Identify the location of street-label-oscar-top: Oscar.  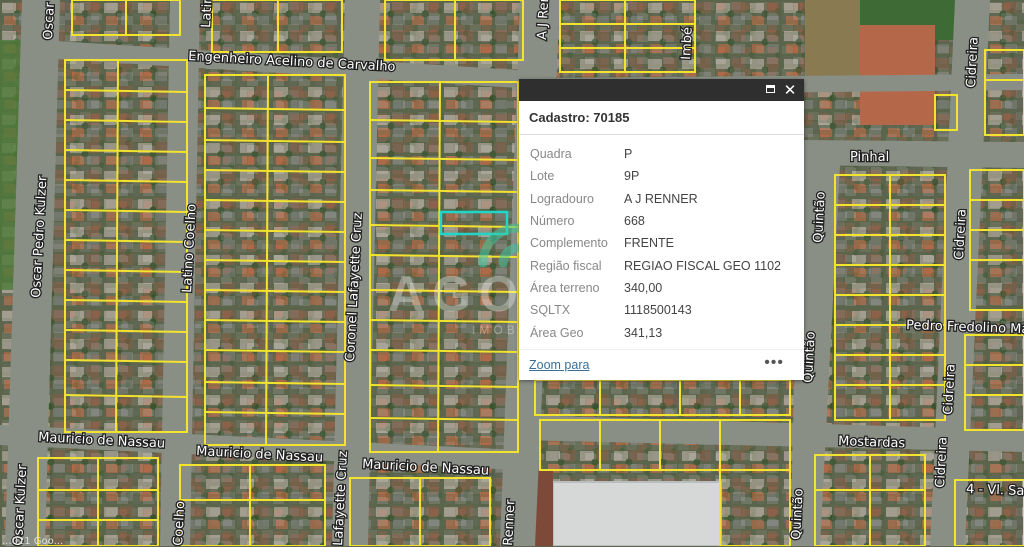
(49, 20).